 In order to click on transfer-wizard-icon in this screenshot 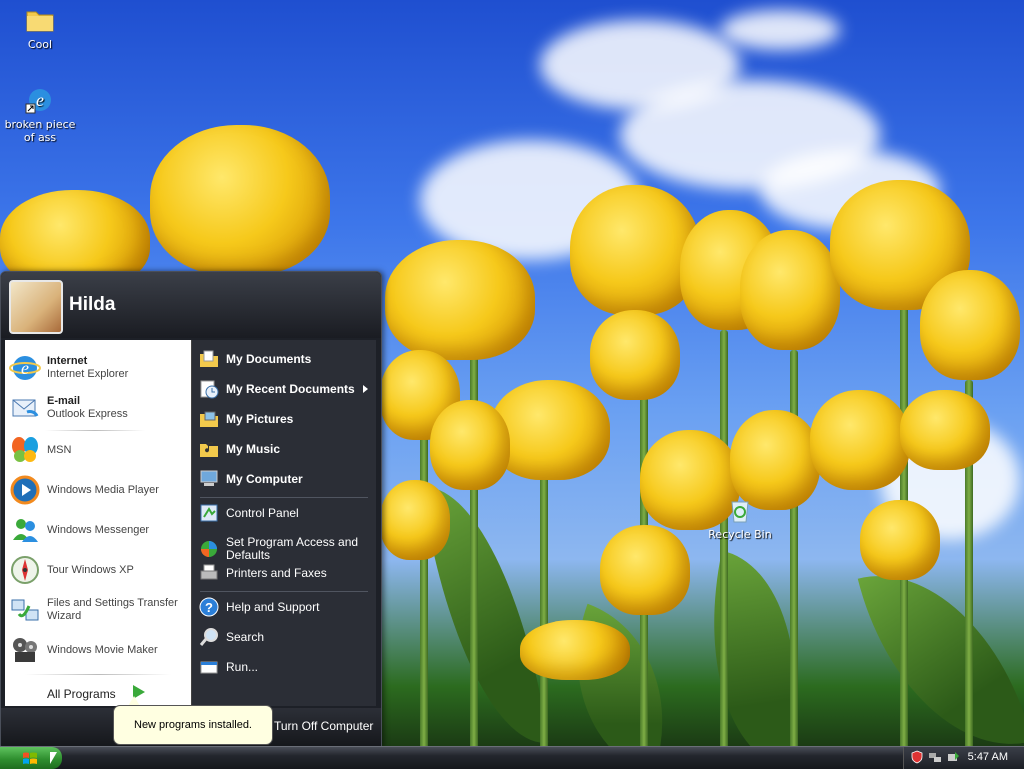, I will do `click(25, 610)`.